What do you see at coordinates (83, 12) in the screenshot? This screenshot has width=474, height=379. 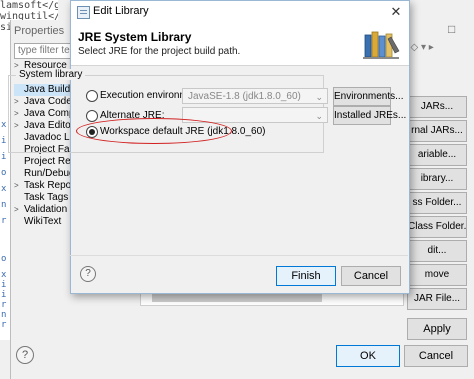 I see `window-icon` at bounding box center [83, 12].